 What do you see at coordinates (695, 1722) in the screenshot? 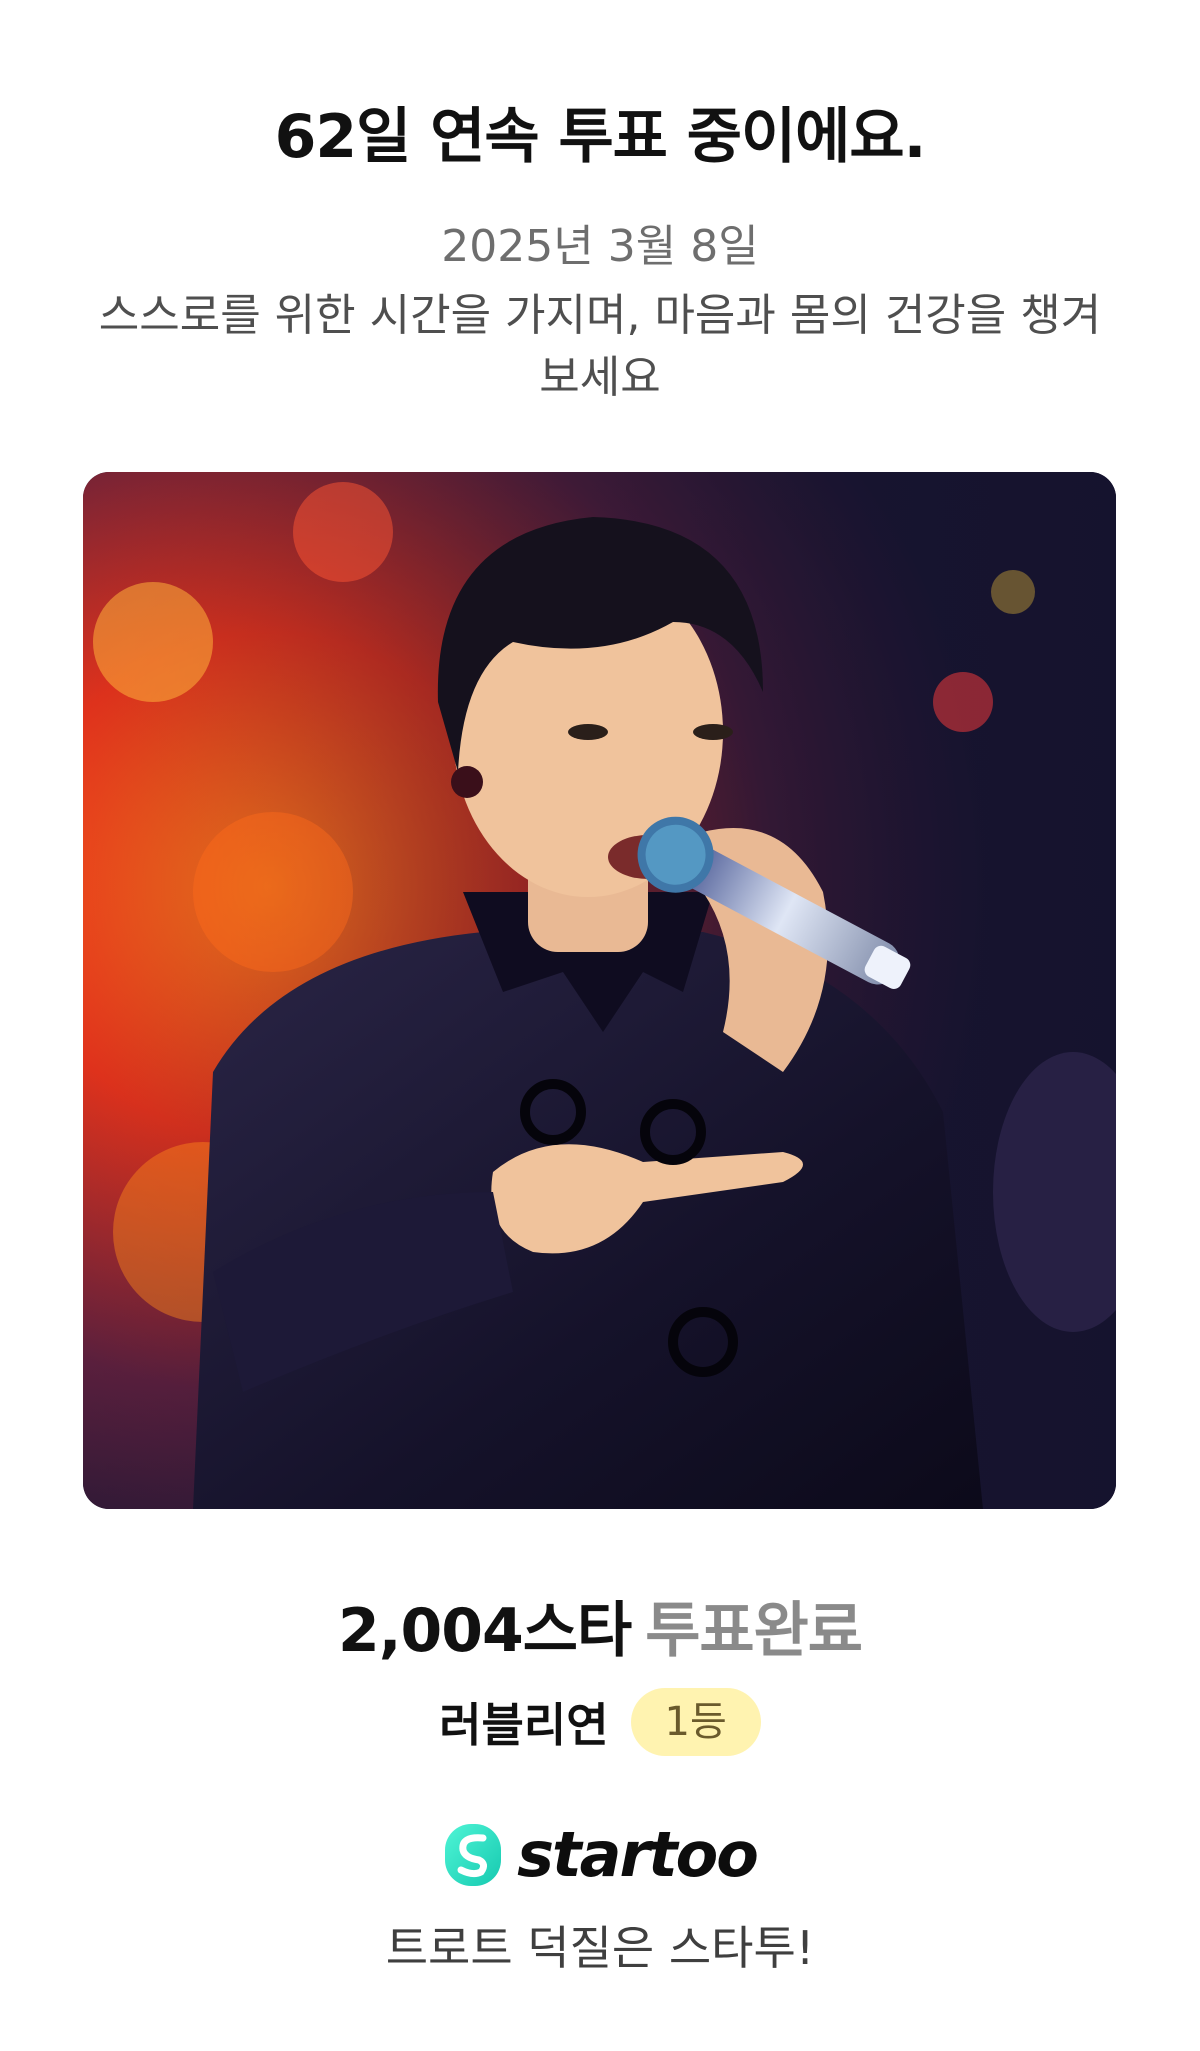
I see `rank-badge: 1등` at bounding box center [695, 1722].